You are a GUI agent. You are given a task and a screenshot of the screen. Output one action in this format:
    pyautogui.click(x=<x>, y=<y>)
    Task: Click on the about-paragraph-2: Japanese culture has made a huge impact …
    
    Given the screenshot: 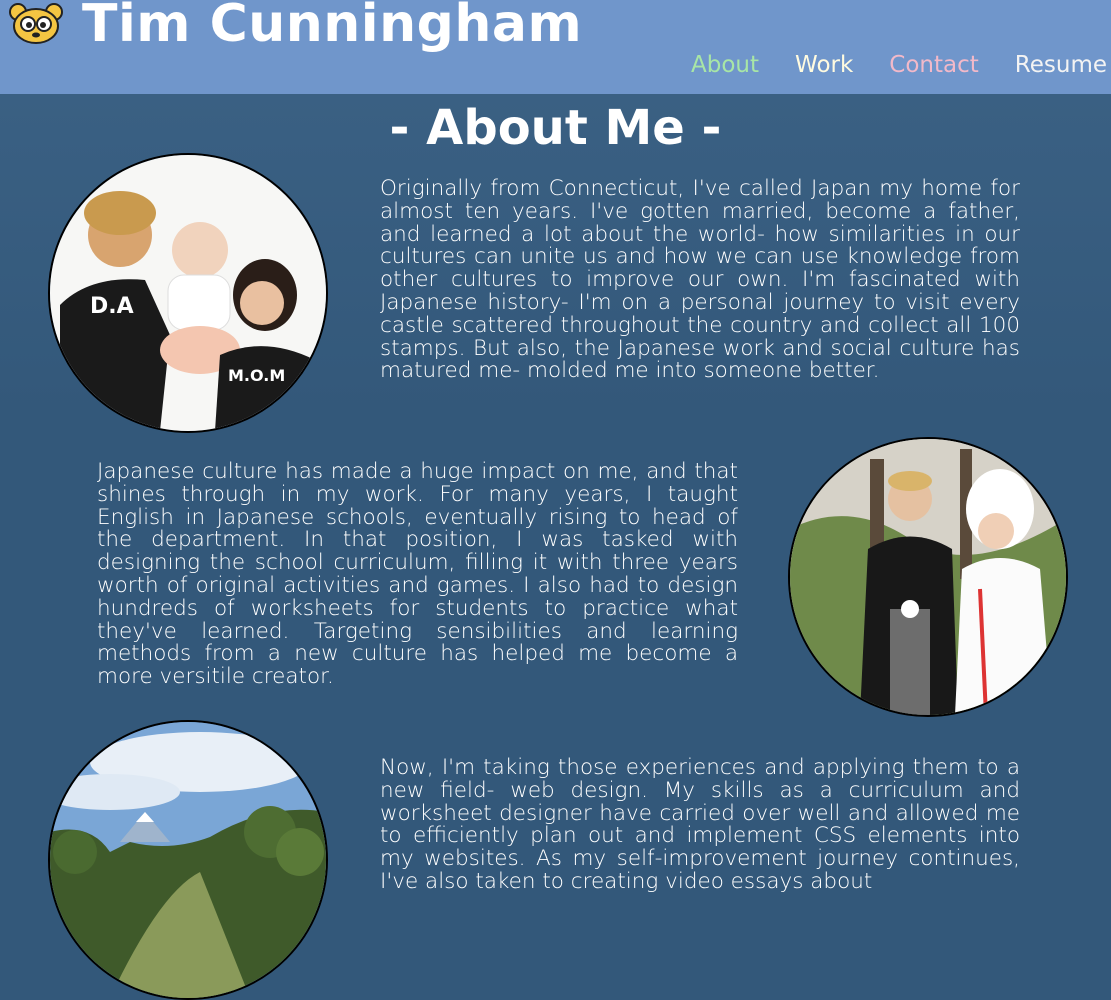 What is the action you would take?
    pyautogui.click(x=417, y=574)
    